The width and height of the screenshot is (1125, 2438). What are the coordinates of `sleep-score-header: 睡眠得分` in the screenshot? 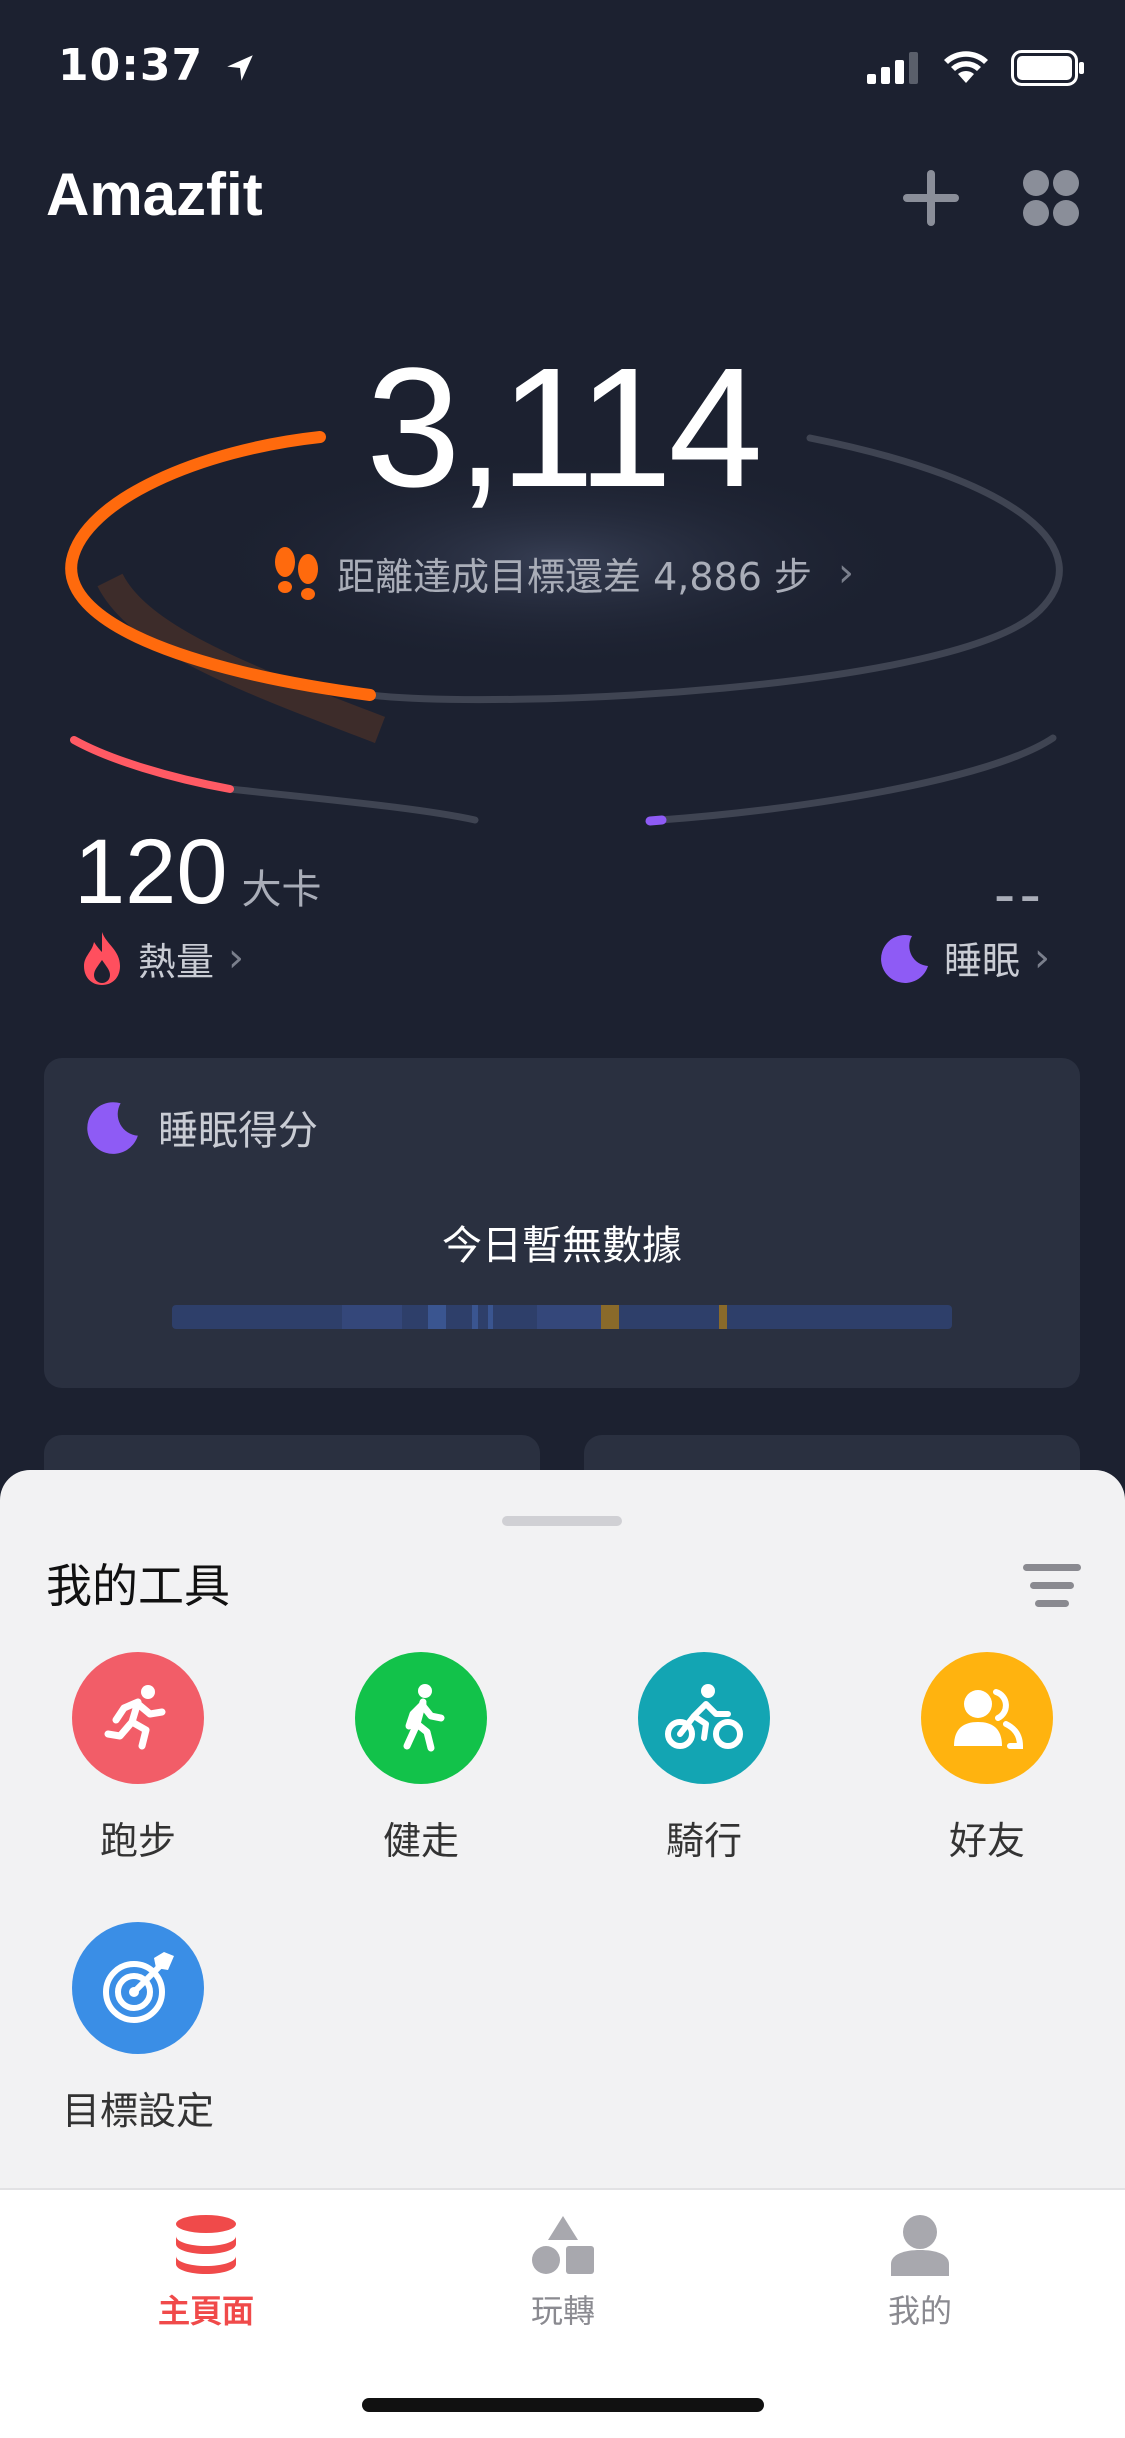 It's located at (201, 1127).